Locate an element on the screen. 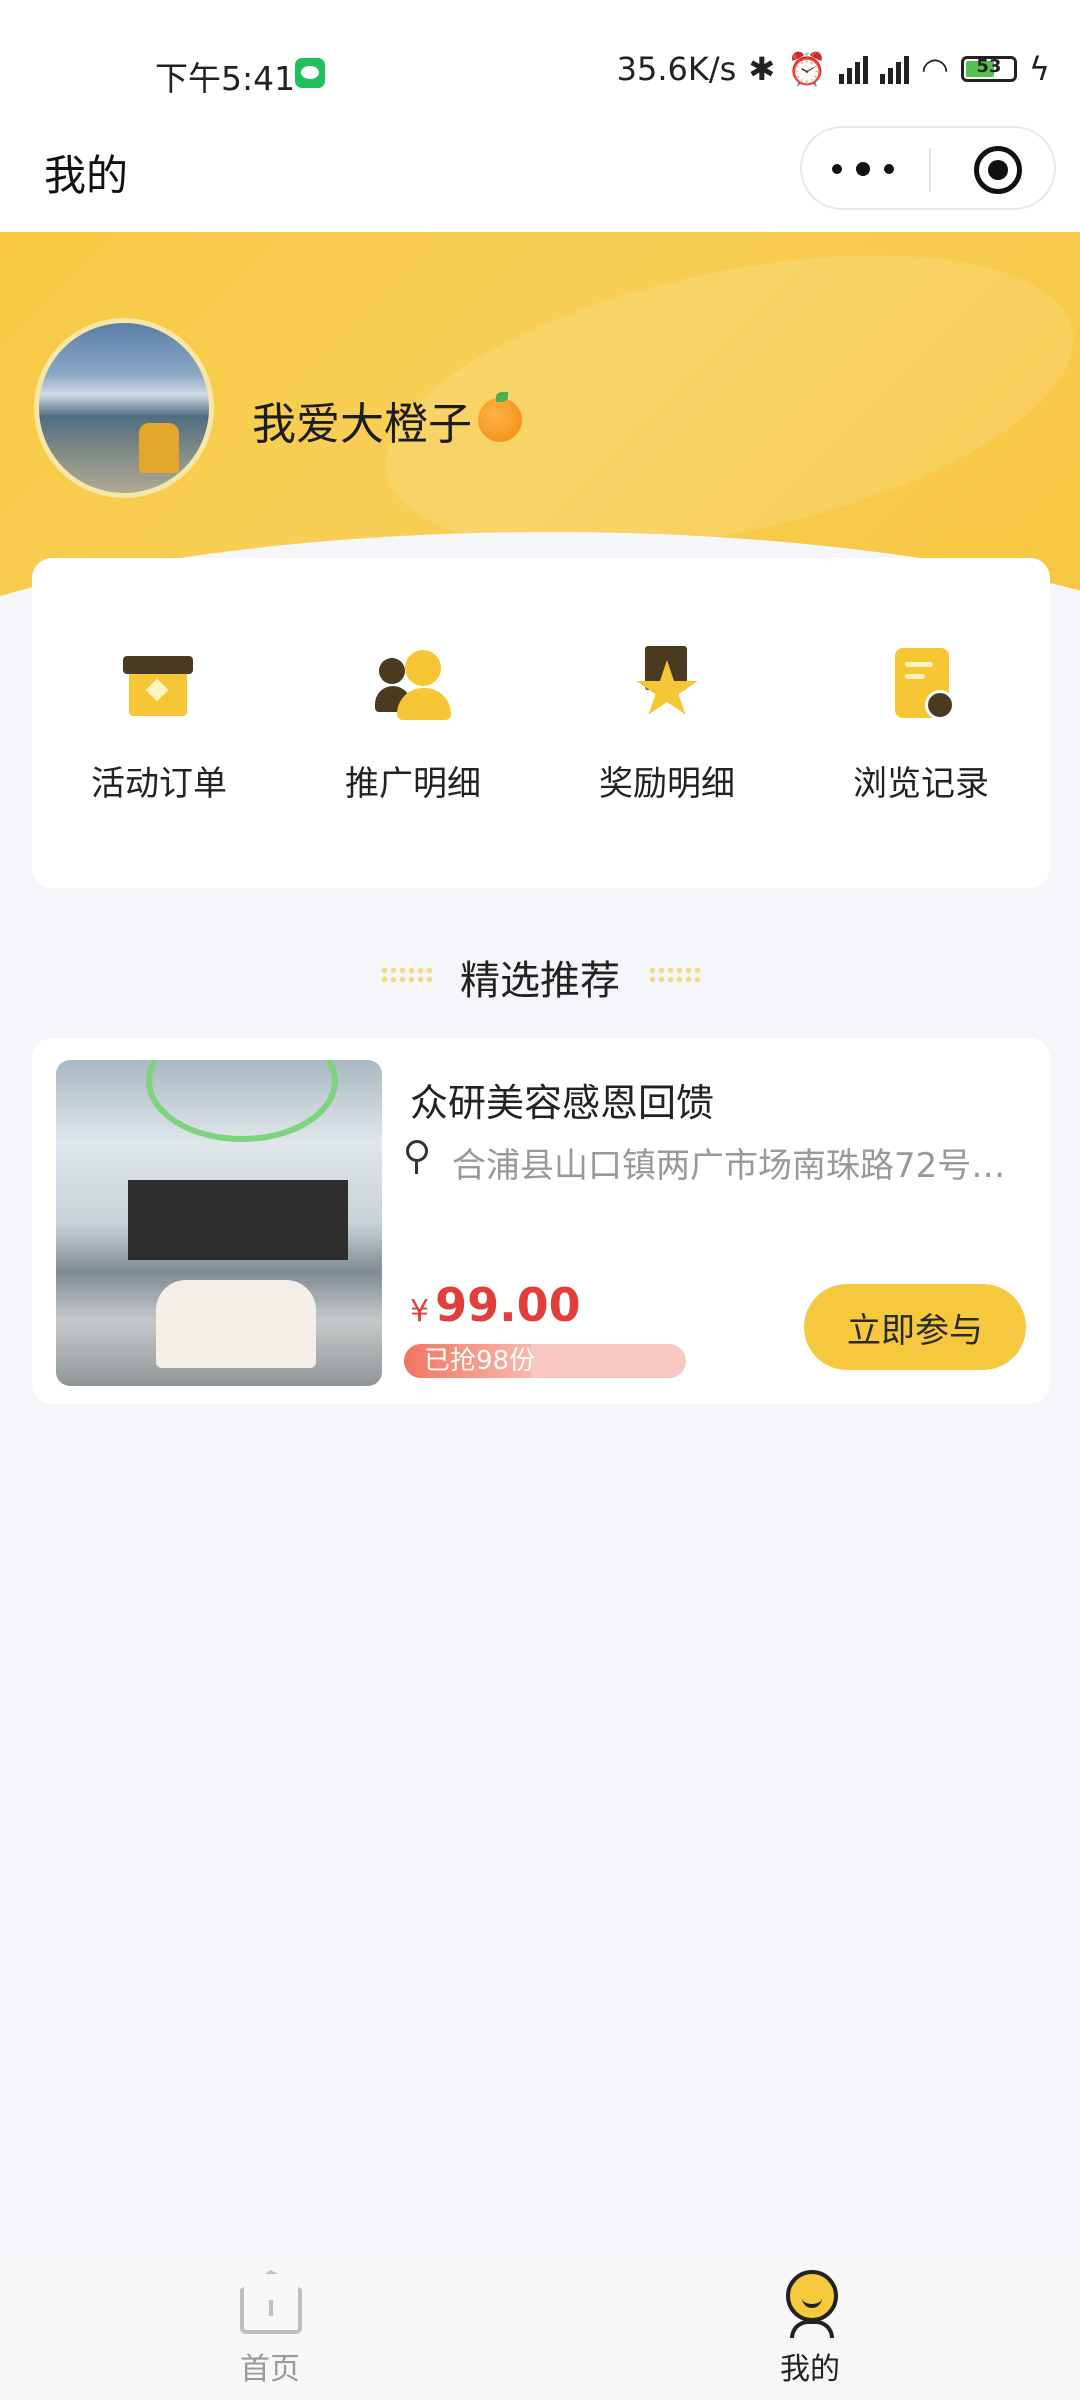 Image resolution: width=1080 pixels, height=2400 pixels. bluetooth-icon: ✱ is located at coordinates (762, 69).